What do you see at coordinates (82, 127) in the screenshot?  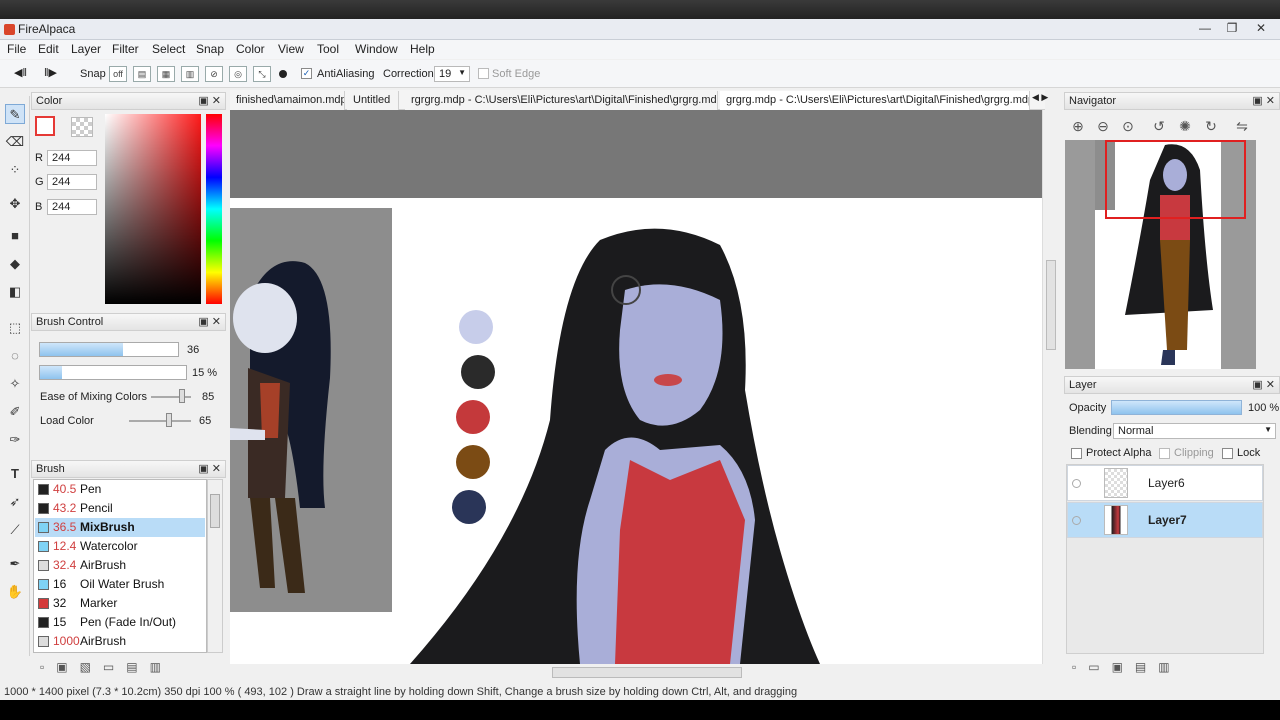 I see `transparent-color-icon` at bounding box center [82, 127].